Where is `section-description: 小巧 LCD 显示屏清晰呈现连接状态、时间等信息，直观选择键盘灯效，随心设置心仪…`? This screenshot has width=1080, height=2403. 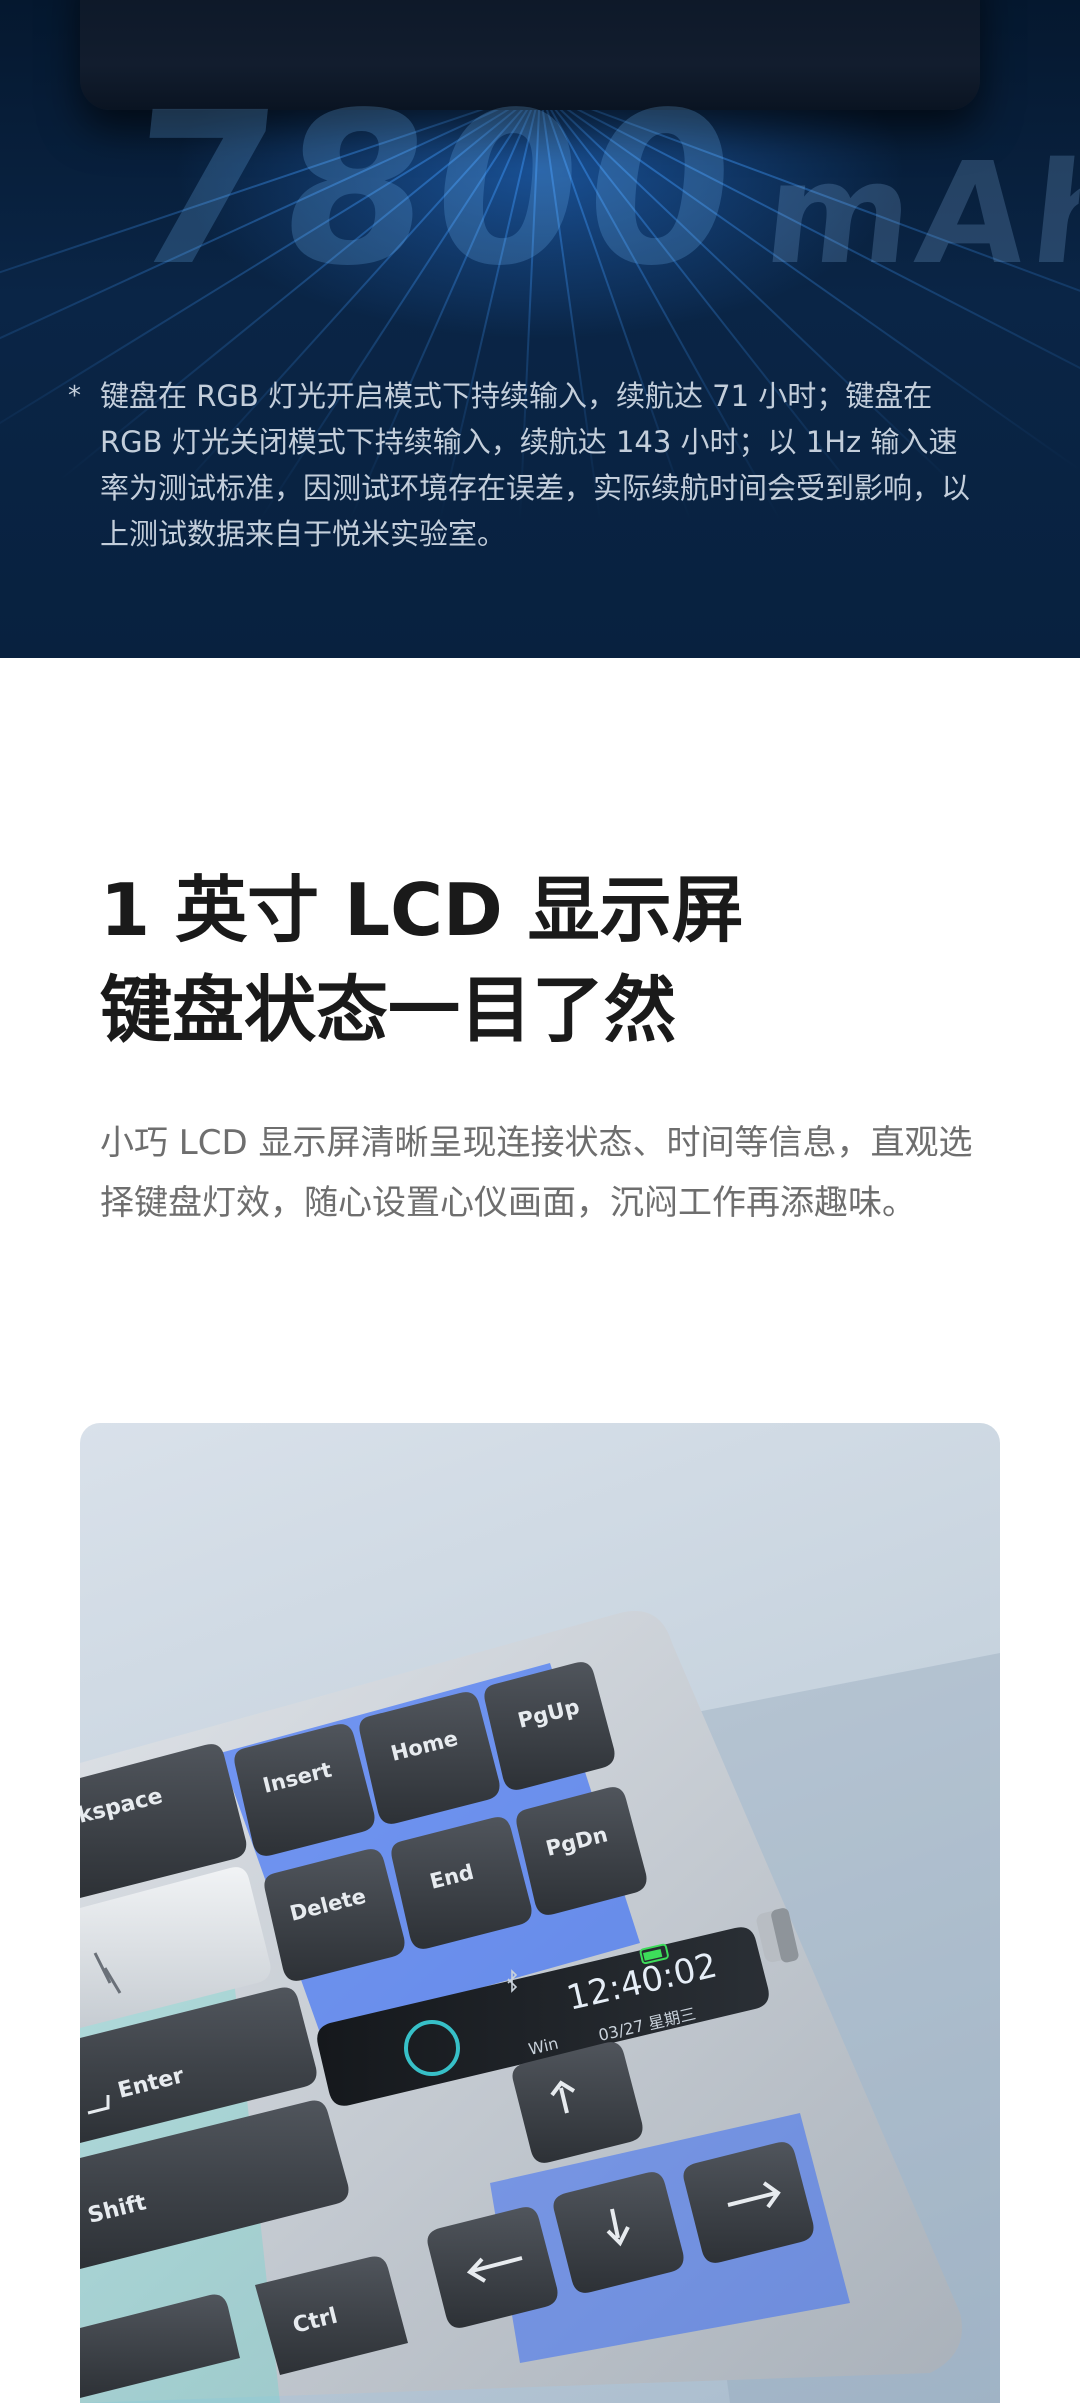 section-description: 小巧 LCD 显示屏清晰呈现连接状态、时间等信息，直观选择键盘灯效，随心设置心仪… is located at coordinates (536, 1173).